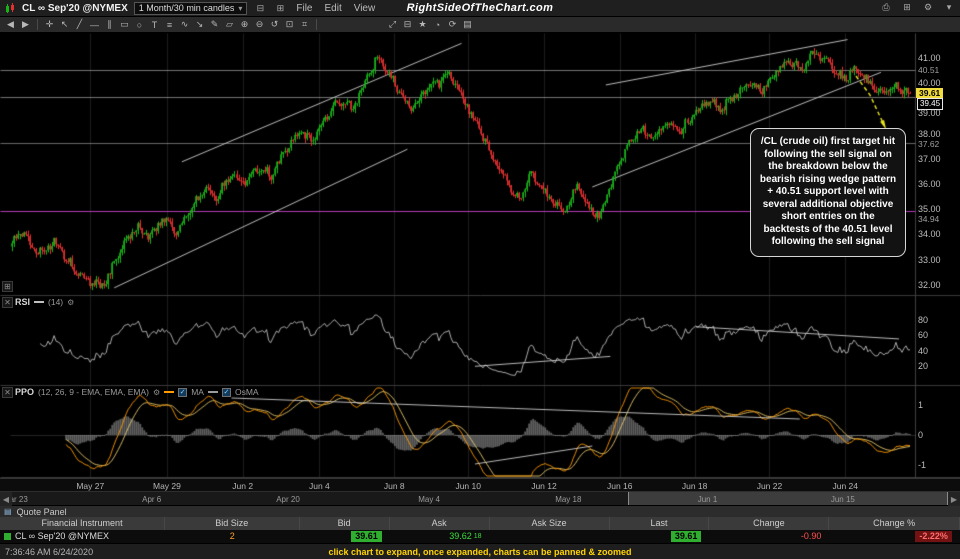 Image resolution: width=960 pixels, height=559 pixels. Describe the element at coordinates (345, 523) in the screenshot. I see `quote-col-bid: Bid` at that location.